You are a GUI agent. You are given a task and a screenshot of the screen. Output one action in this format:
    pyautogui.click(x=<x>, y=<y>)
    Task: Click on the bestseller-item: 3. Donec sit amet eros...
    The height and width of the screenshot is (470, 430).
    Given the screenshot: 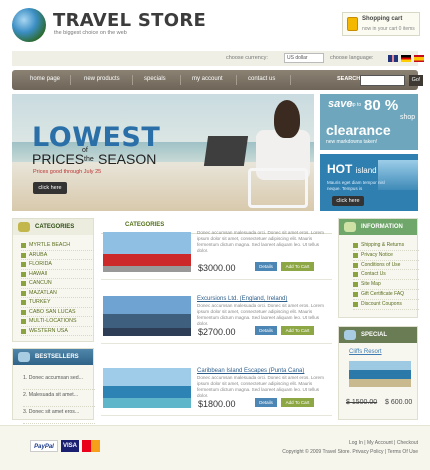 What is the action you would take?
    pyautogui.click(x=59, y=415)
    